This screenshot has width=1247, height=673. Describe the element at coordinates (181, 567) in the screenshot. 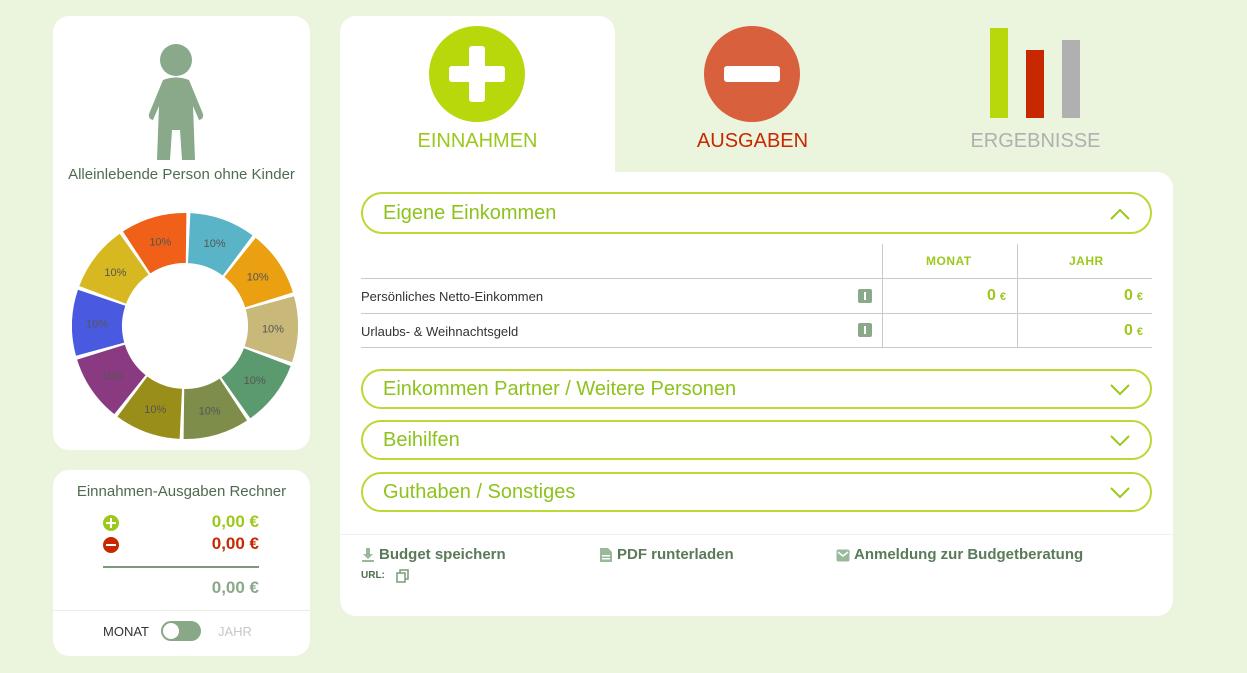

I see `summary-divider` at that location.